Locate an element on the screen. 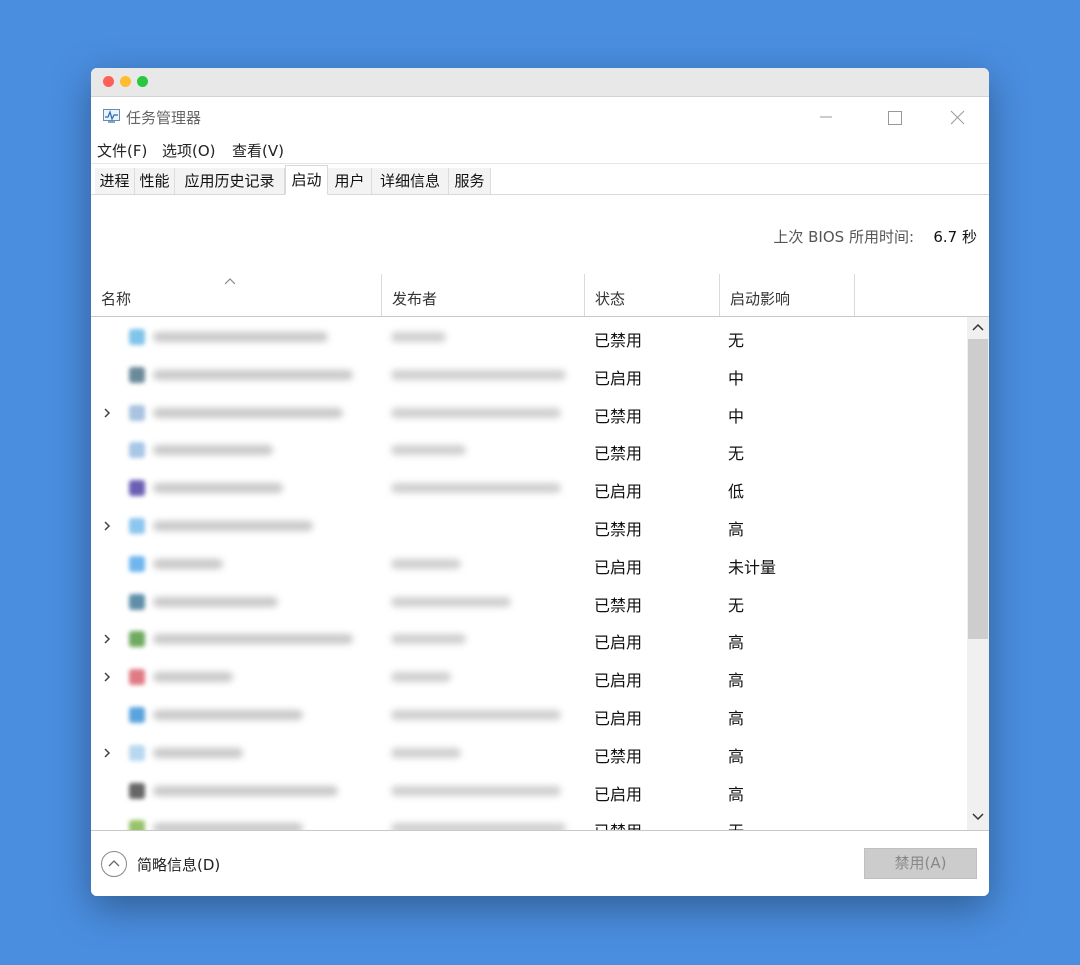  maximize-icon is located at coordinates (895, 118).